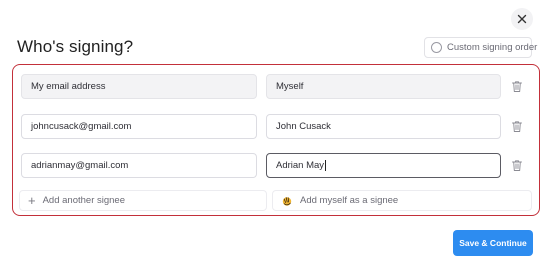  Describe the element at coordinates (326, 165) in the screenshot. I see `text-caret` at that location.